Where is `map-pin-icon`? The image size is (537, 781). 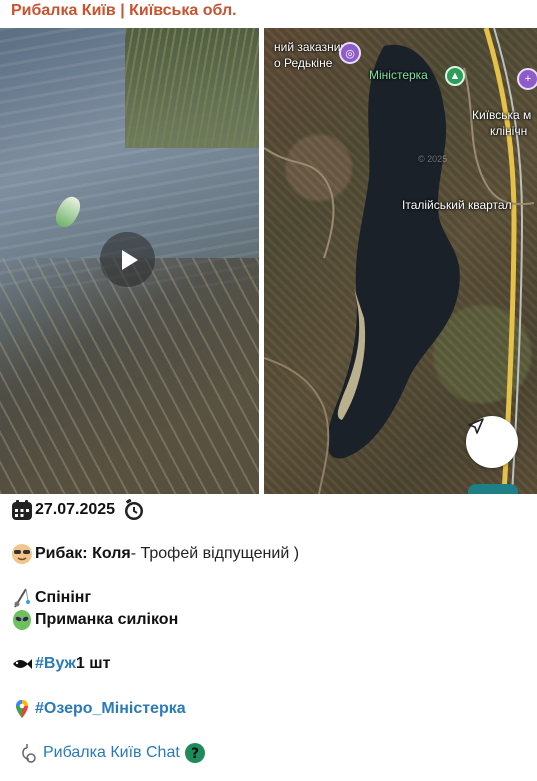
map-pin-icon is located at coordinates (22, 709).